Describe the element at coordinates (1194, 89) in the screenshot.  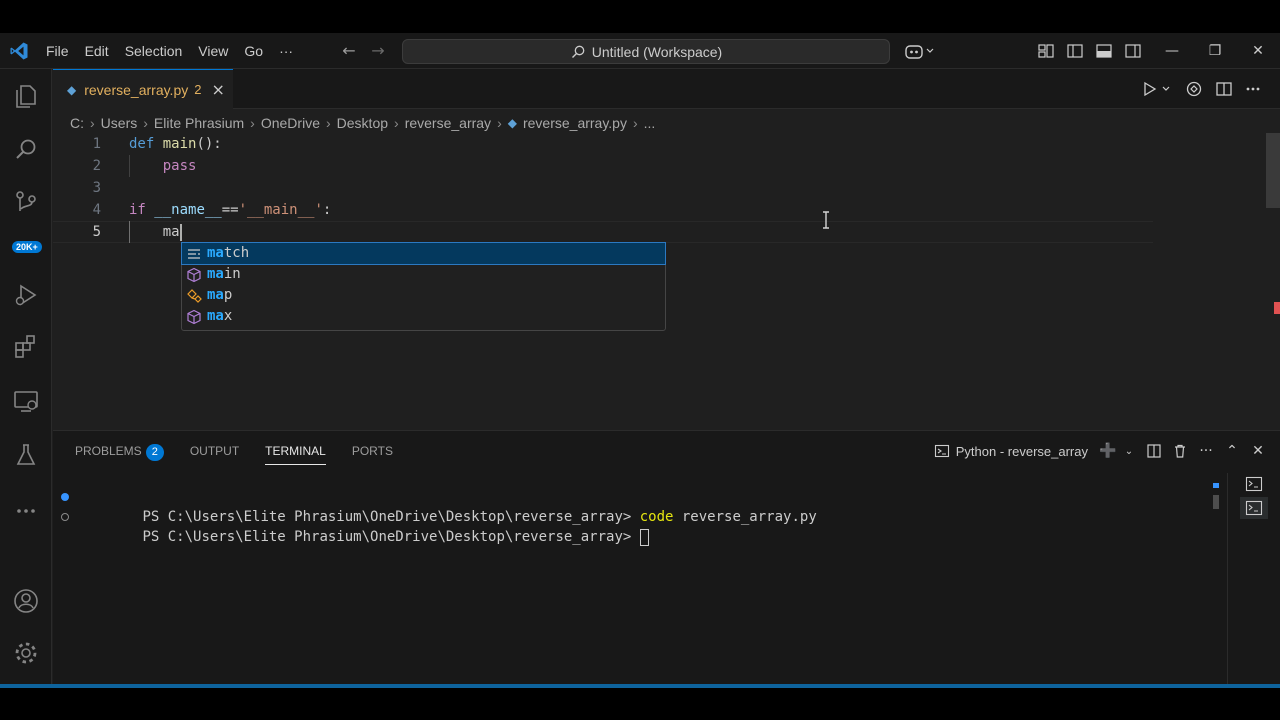
I see `copilot-chat-icon` at that location.